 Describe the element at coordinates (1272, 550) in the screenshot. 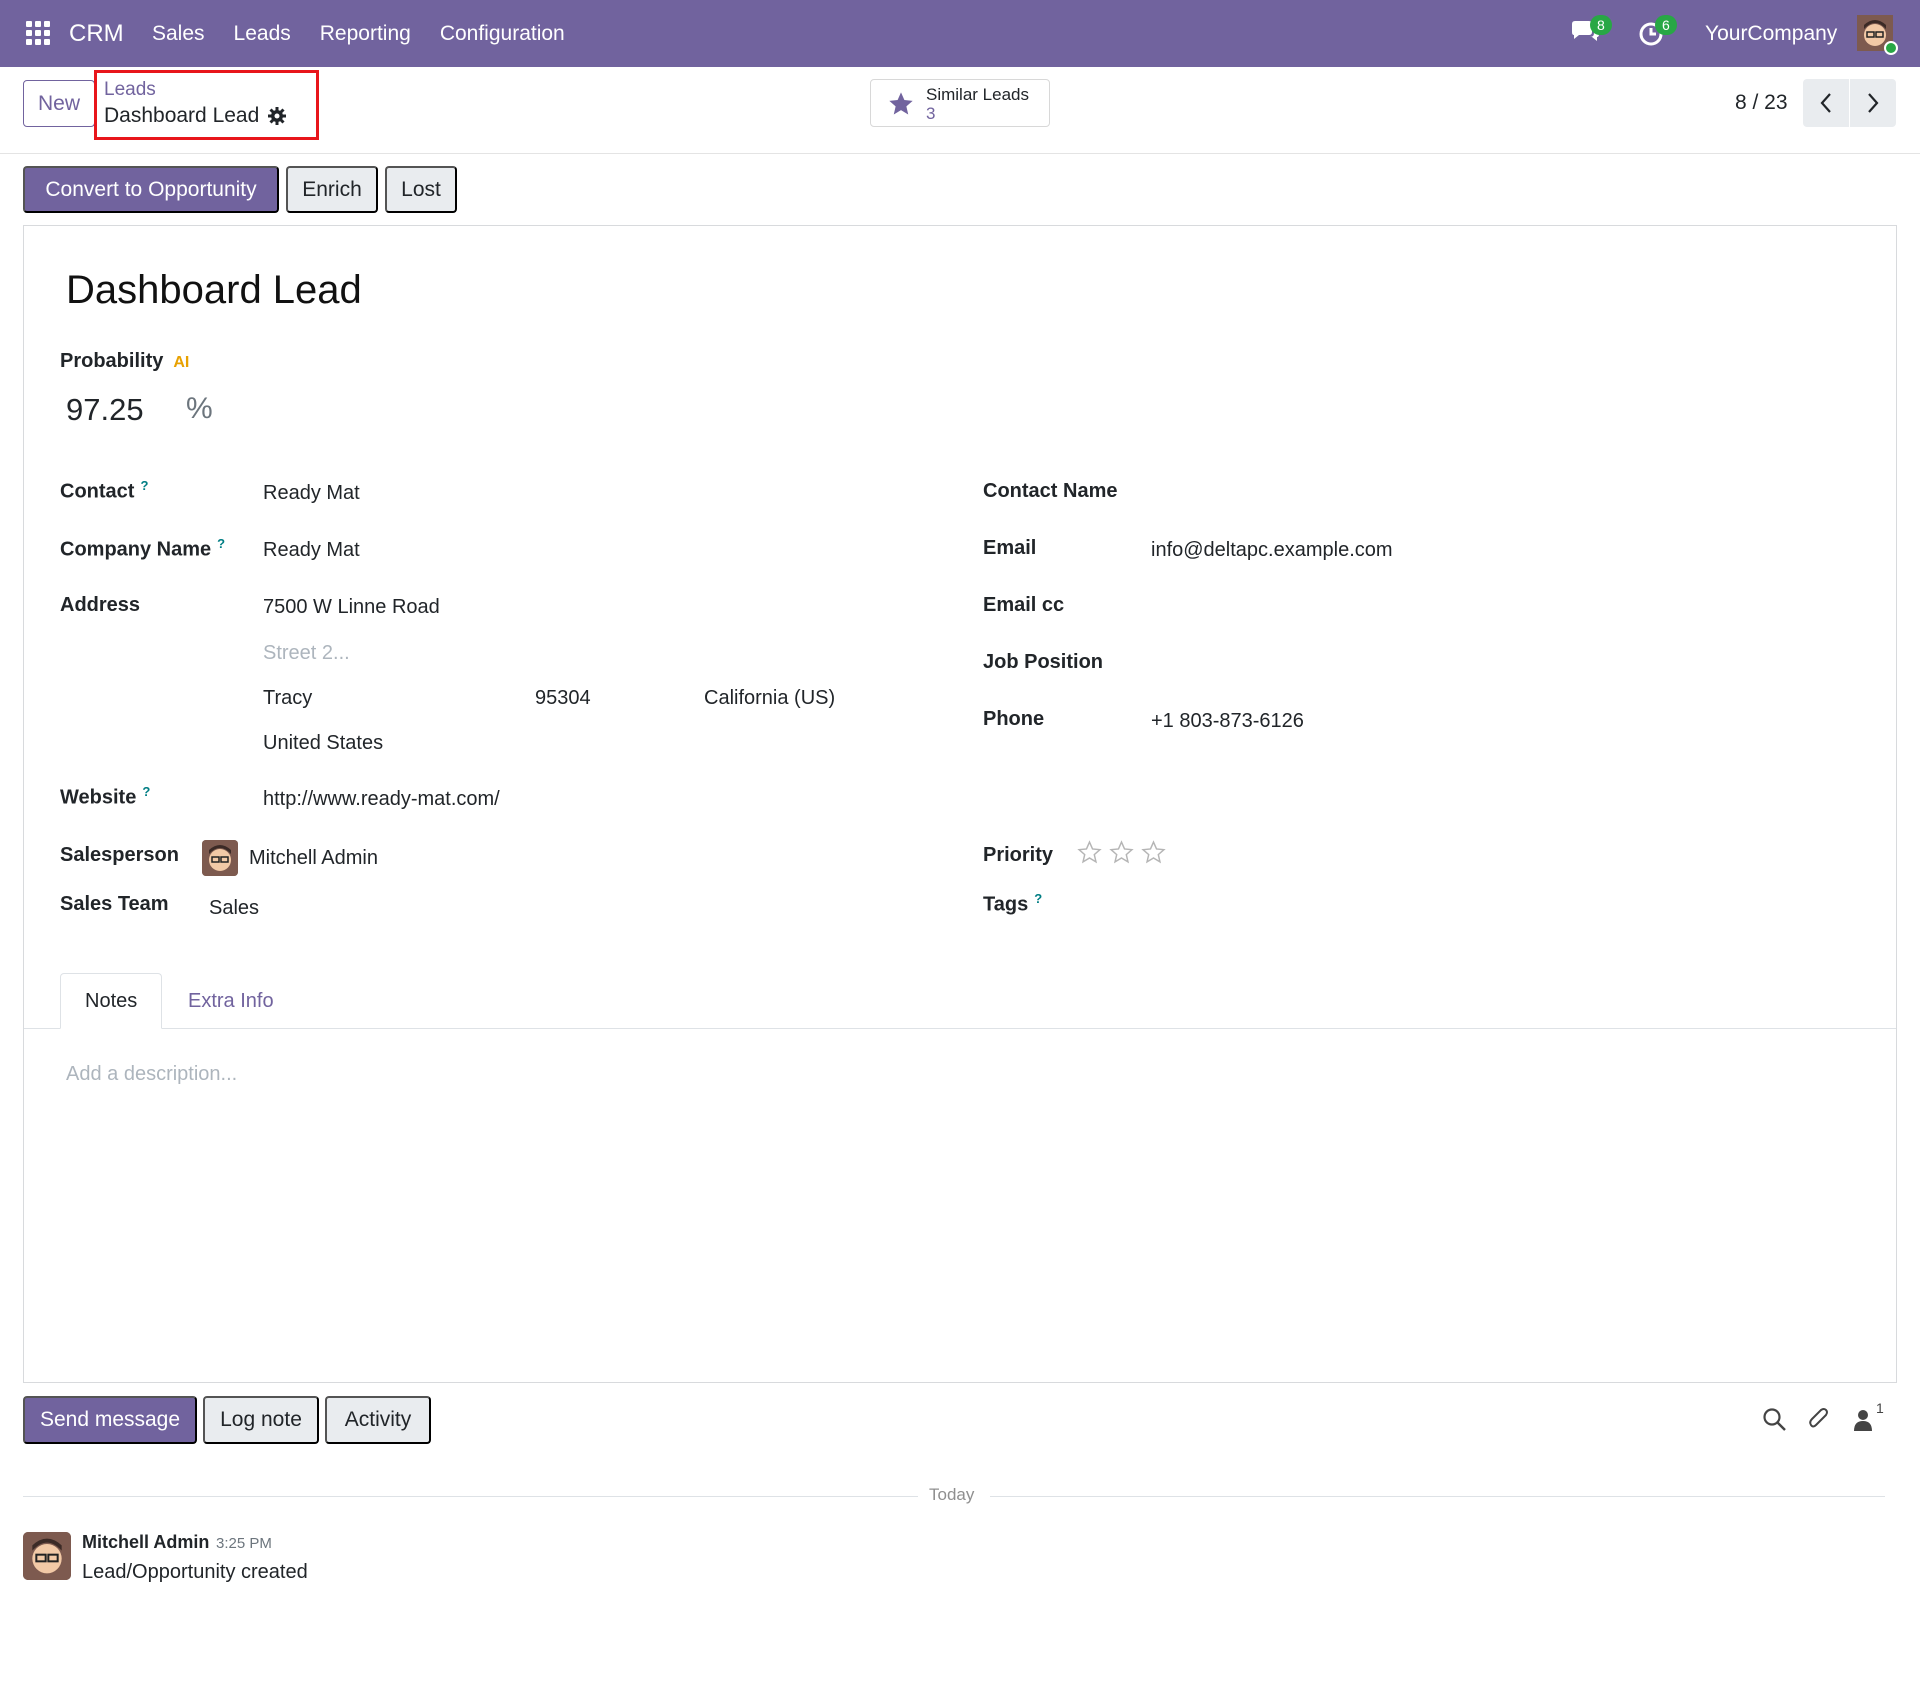

I see `email-field: info@deltapc.example.com` at that location.